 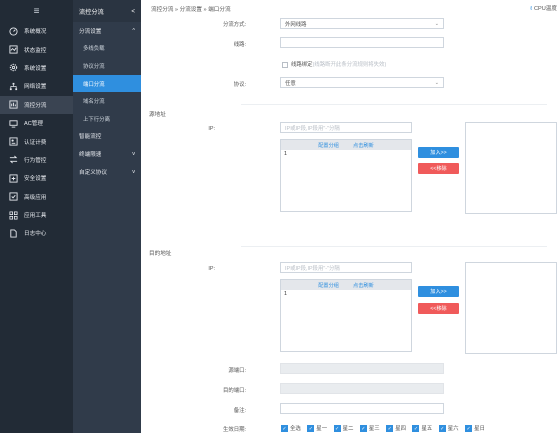 I want to click on chevron-down-icon: v, so click(x=133, y=171).